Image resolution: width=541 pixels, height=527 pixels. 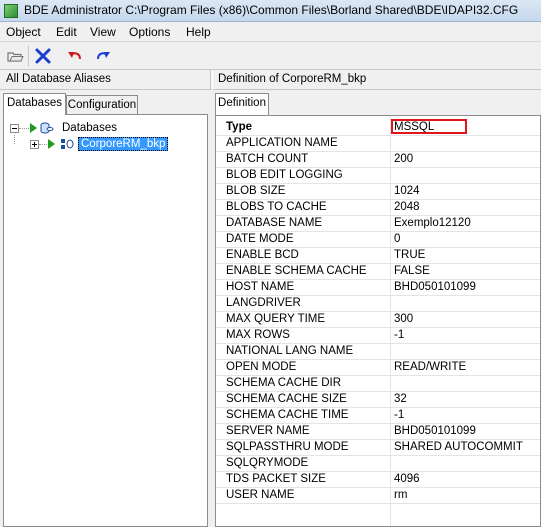 I want to click on menu-bar: Object Edit View Options Help, so click(x=270, y=32).